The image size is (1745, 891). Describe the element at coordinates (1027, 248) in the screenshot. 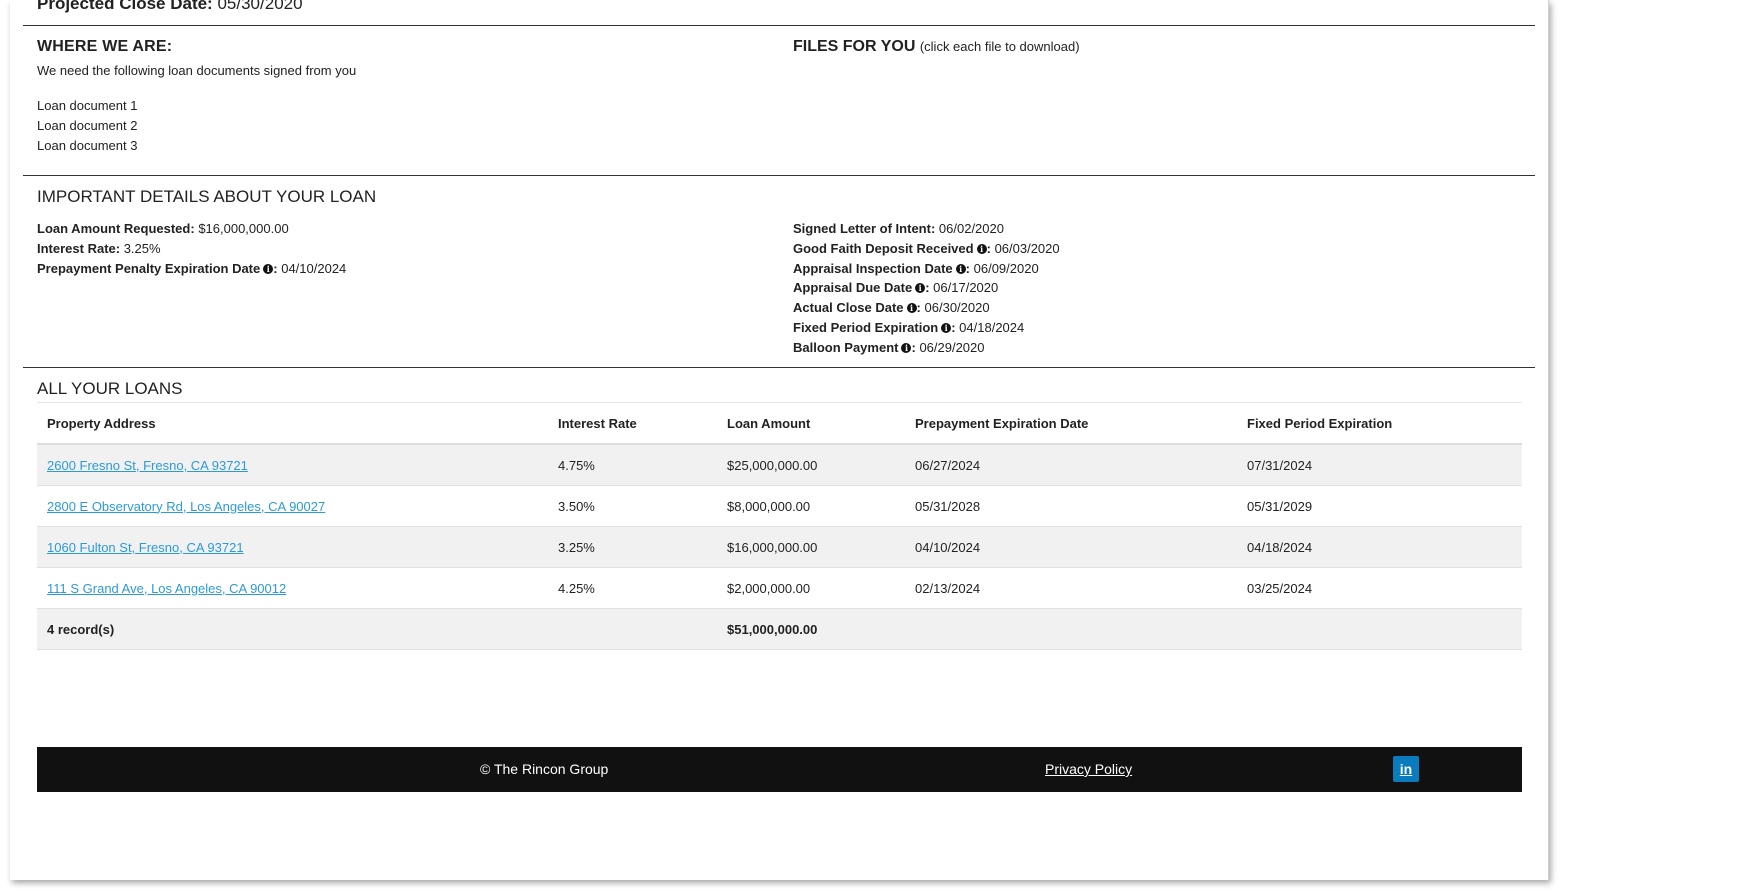

I see `detail-value: 06/03/2020` at that location.